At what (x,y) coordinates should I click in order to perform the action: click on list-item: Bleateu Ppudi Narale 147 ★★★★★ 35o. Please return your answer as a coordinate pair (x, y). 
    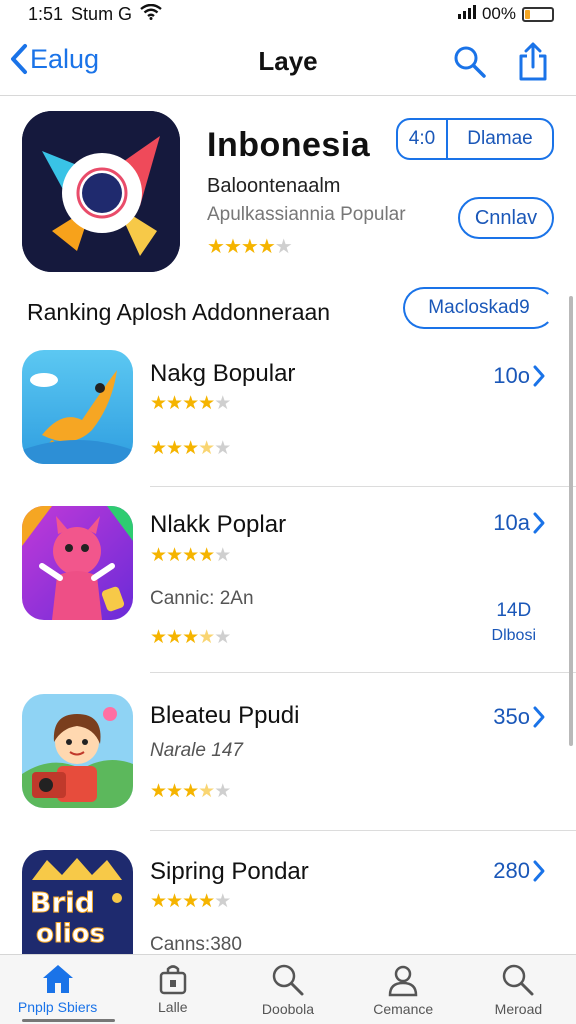
    Looking at the image, I should click on (283, 754).